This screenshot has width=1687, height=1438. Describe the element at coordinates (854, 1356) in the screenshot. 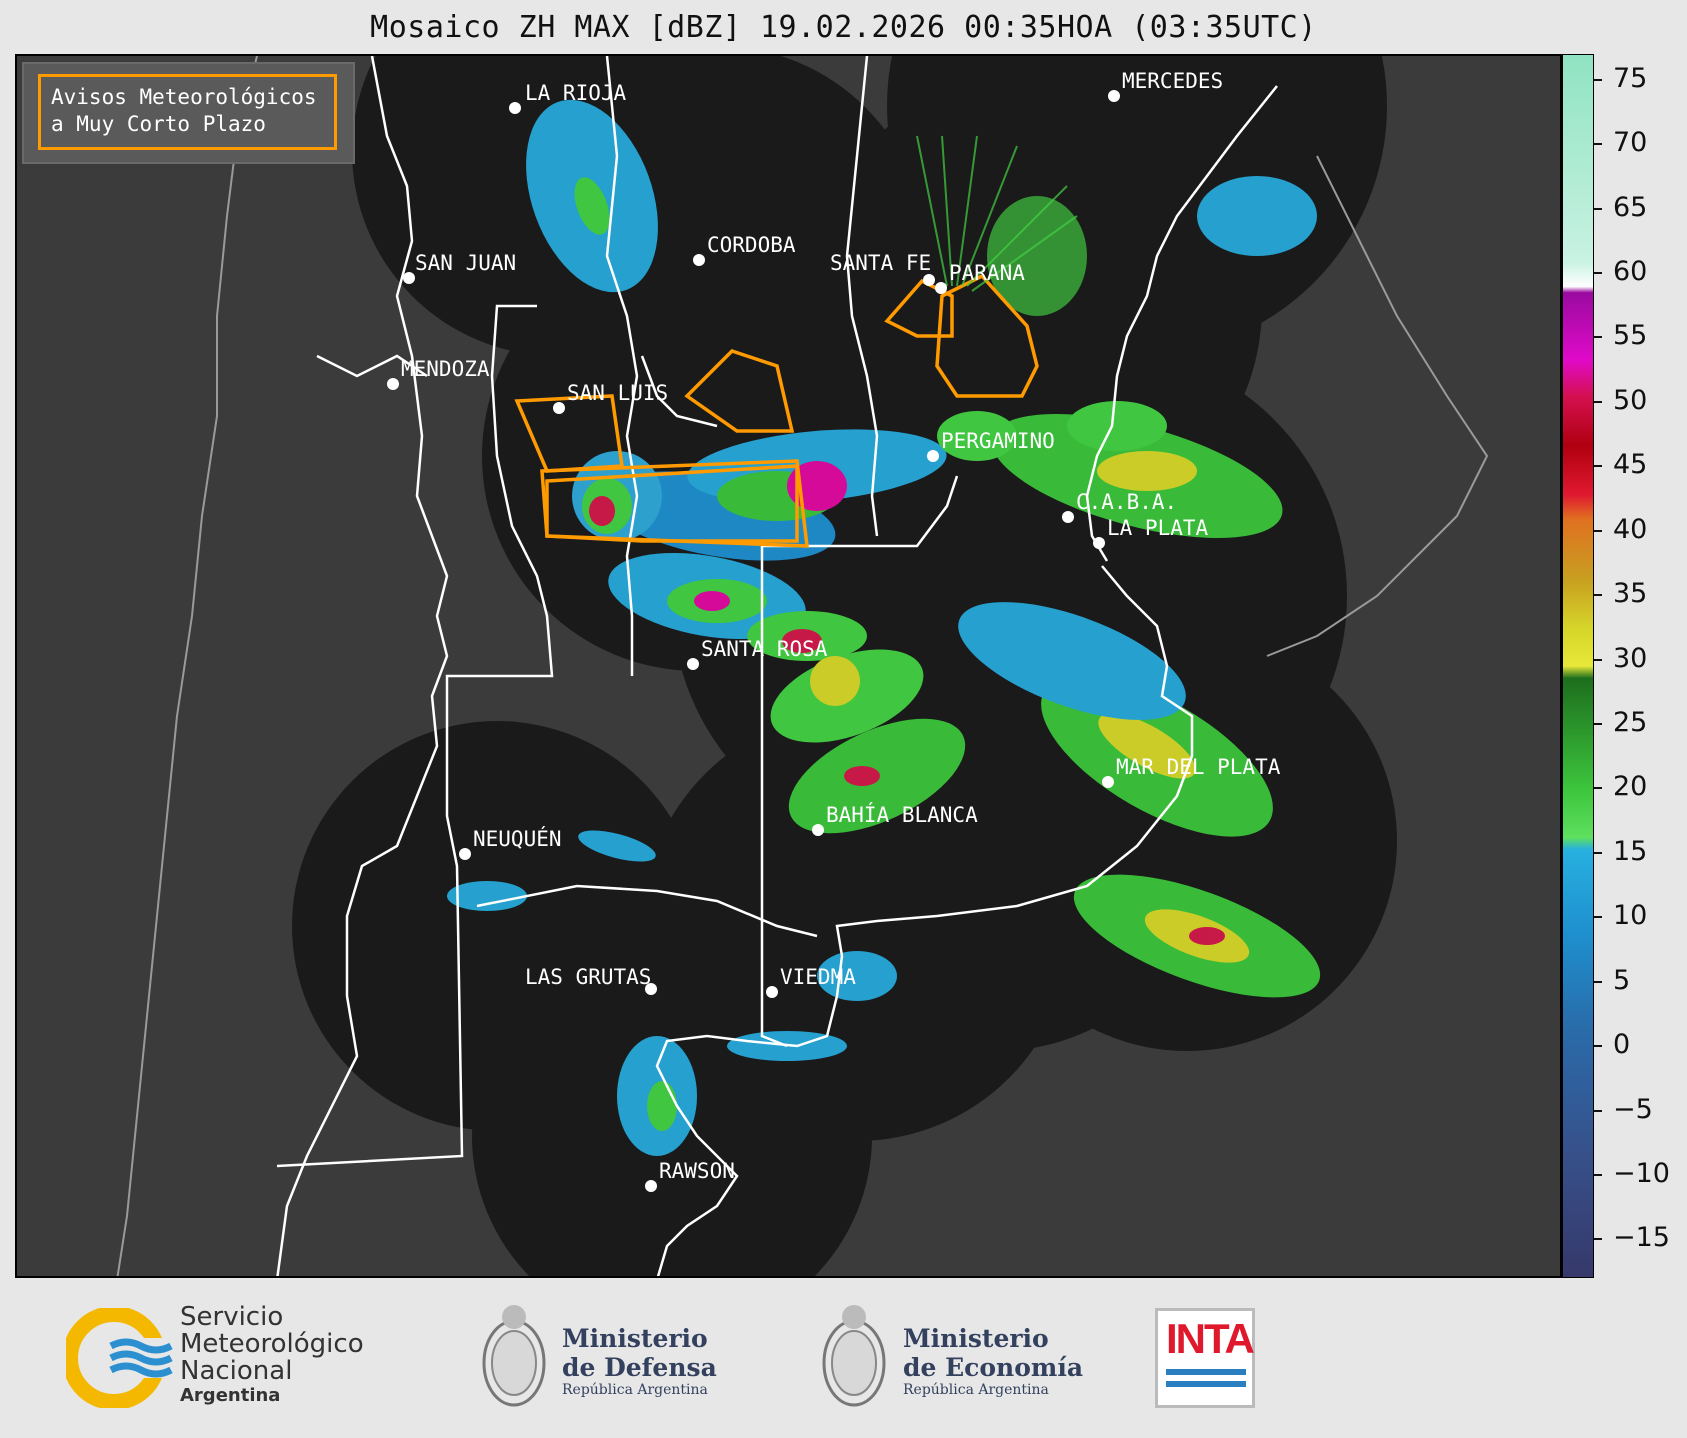

I see `economia-shield-icon` at that location.